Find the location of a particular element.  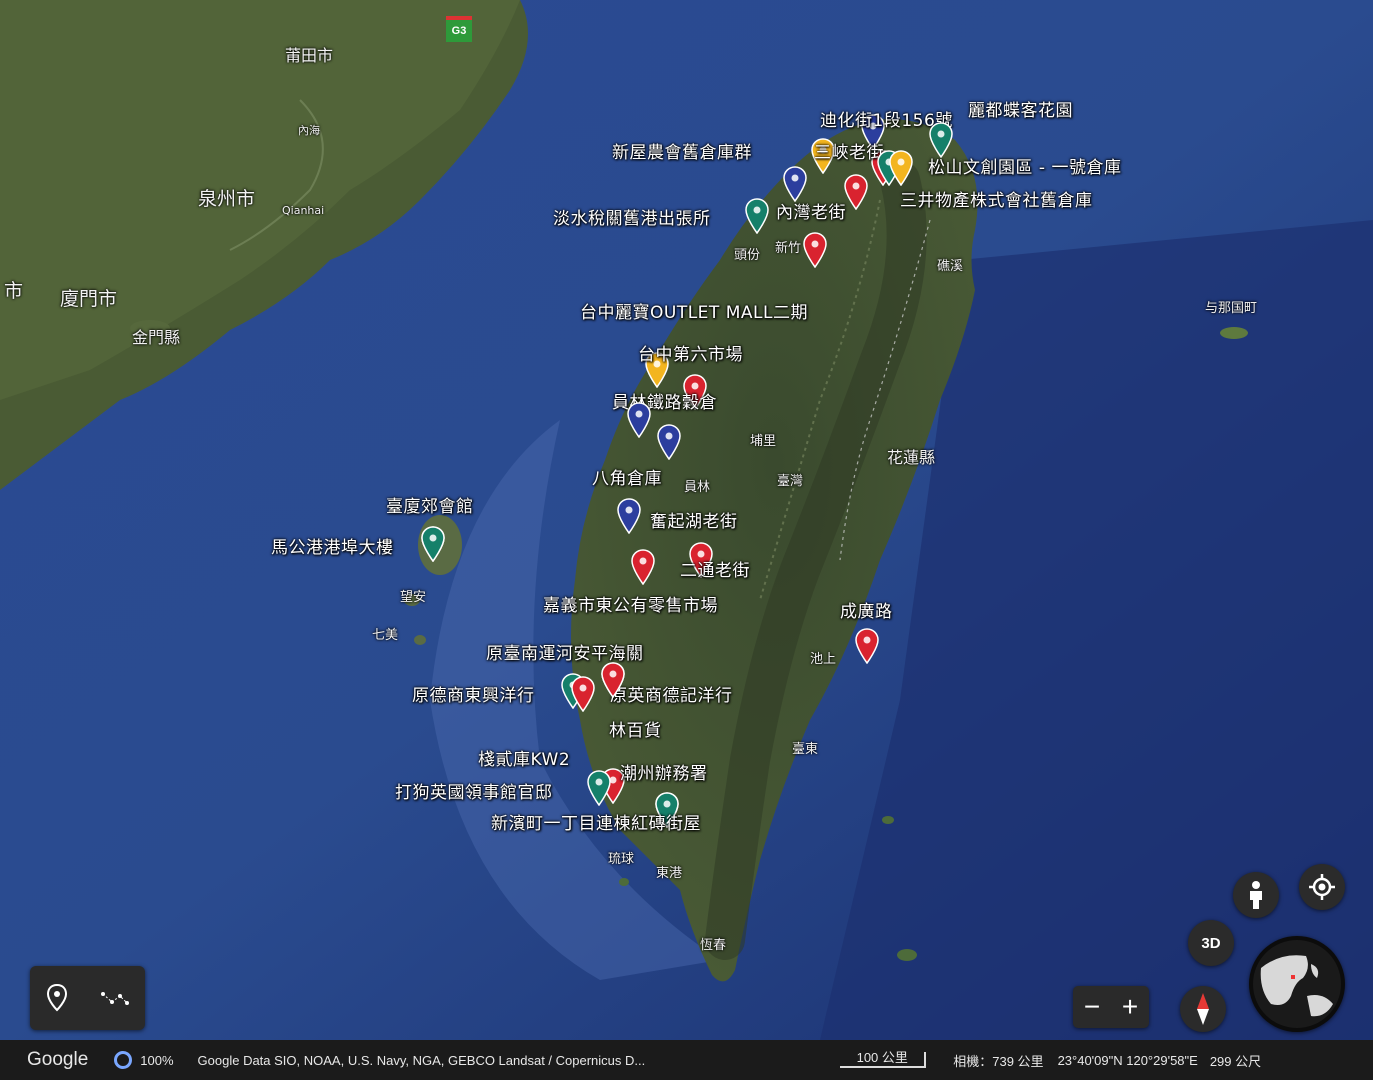

marker-label: 台中麗寶OUTLET MALL二期 is located at coordinates (694, 310).